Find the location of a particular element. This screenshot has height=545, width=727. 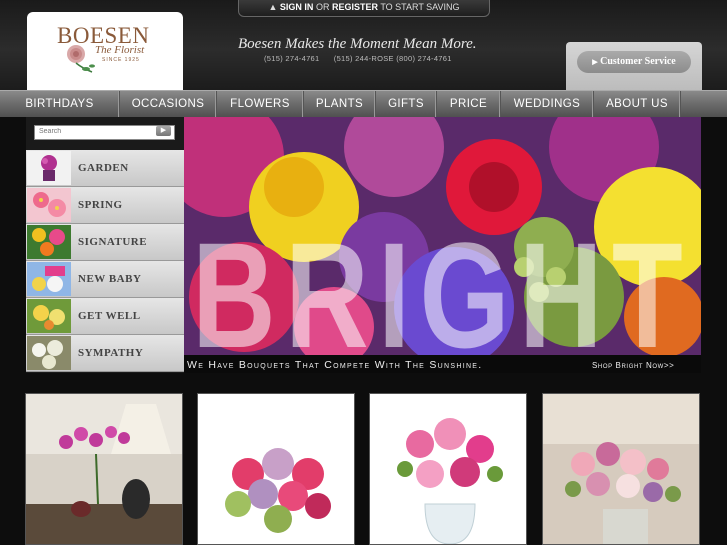

sympathy-thumbnail is located at coordinates (49, 353).